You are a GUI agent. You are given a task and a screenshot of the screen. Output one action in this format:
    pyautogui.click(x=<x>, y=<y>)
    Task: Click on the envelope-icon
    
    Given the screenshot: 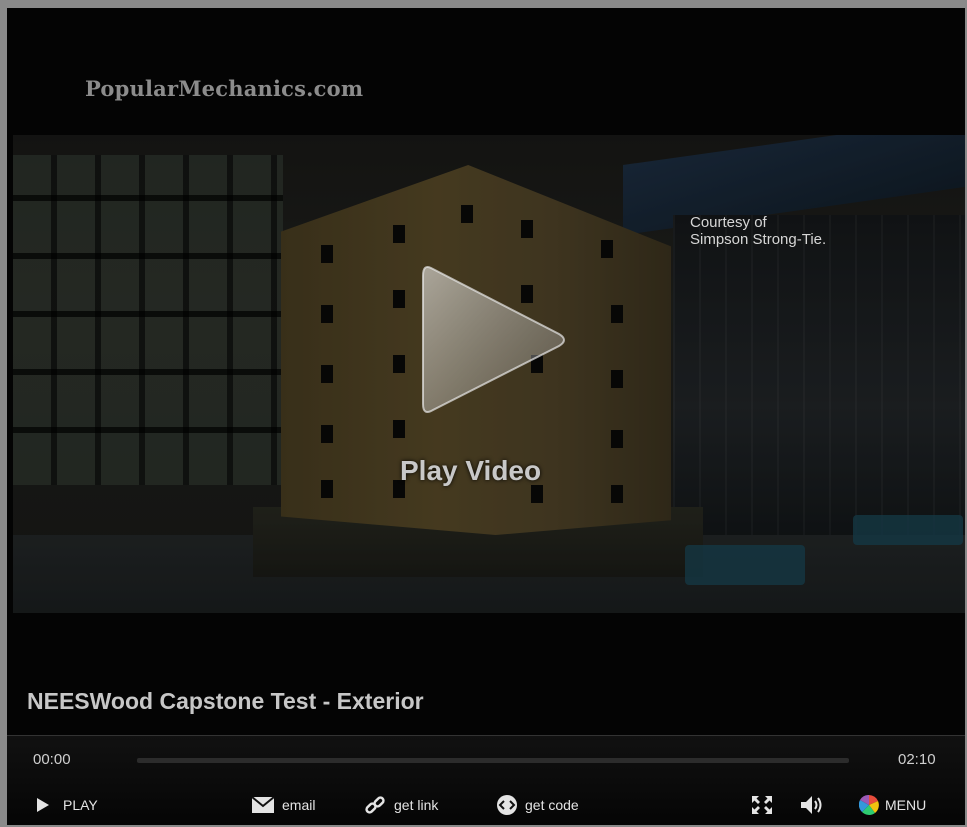 What is the action you would take?
    pyautogui.click(x=263, y=805)
    